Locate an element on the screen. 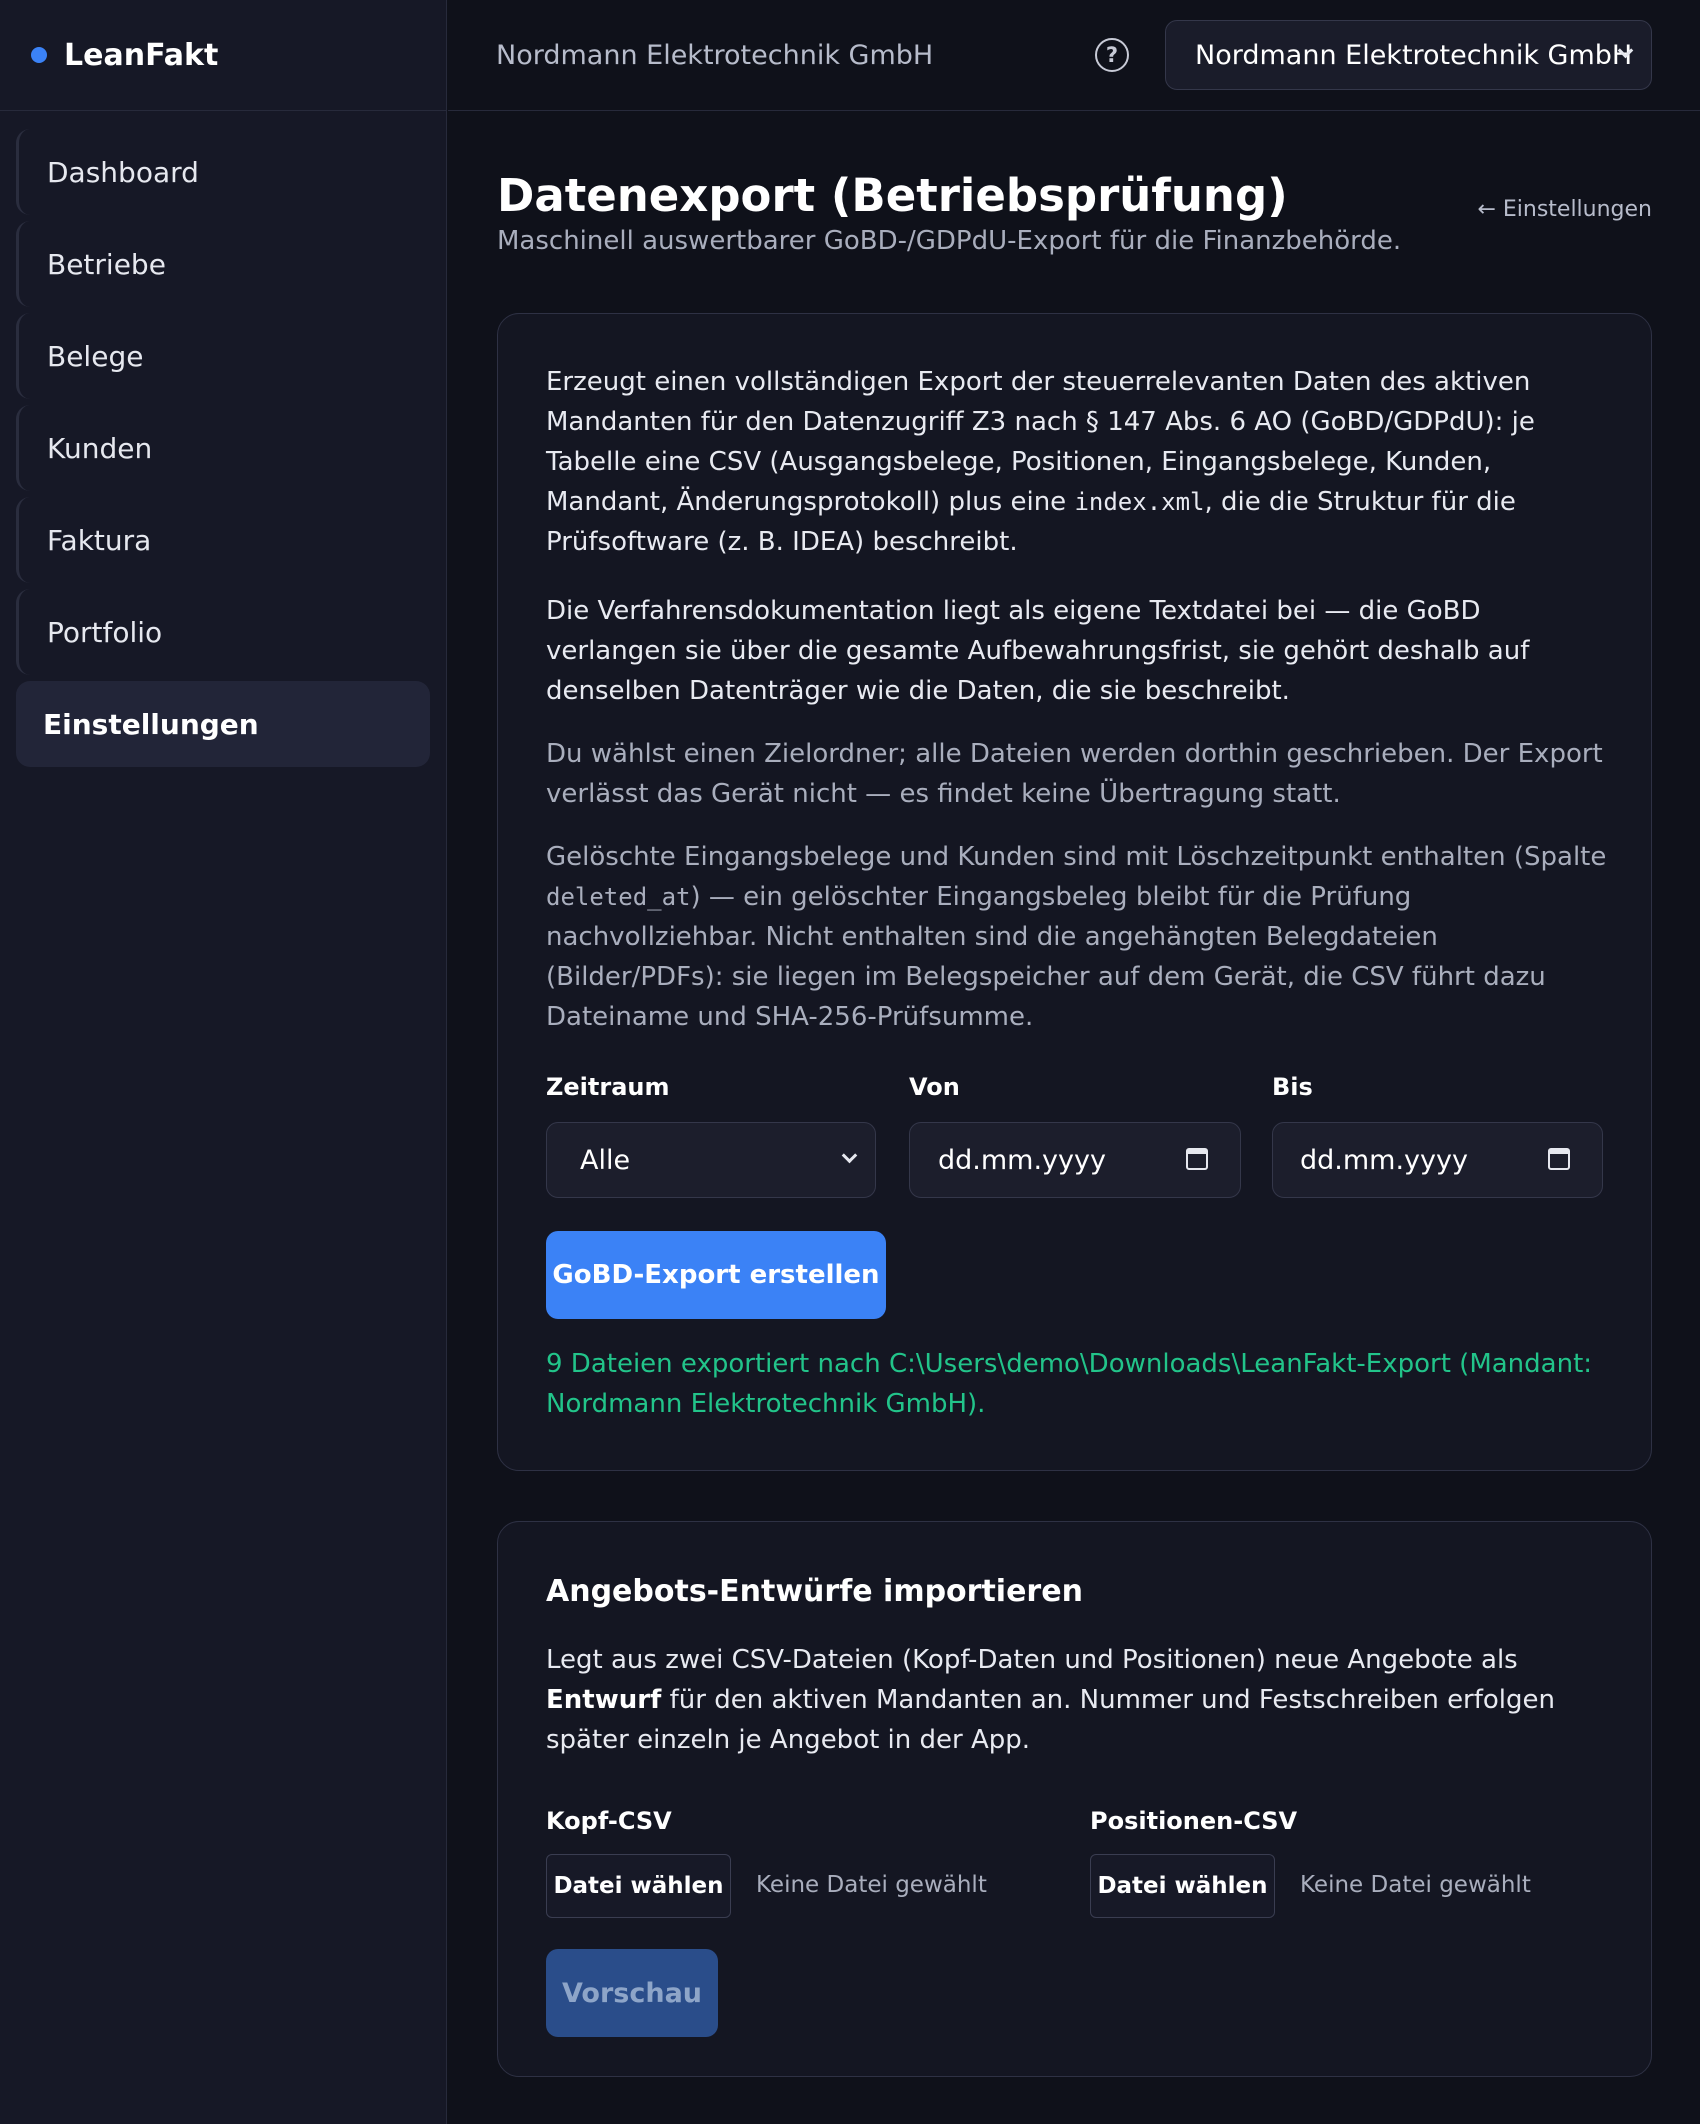 This screenshot has width=1700, height=2124. zeitraum-value: Alle is located at coordinates (605, 1160).